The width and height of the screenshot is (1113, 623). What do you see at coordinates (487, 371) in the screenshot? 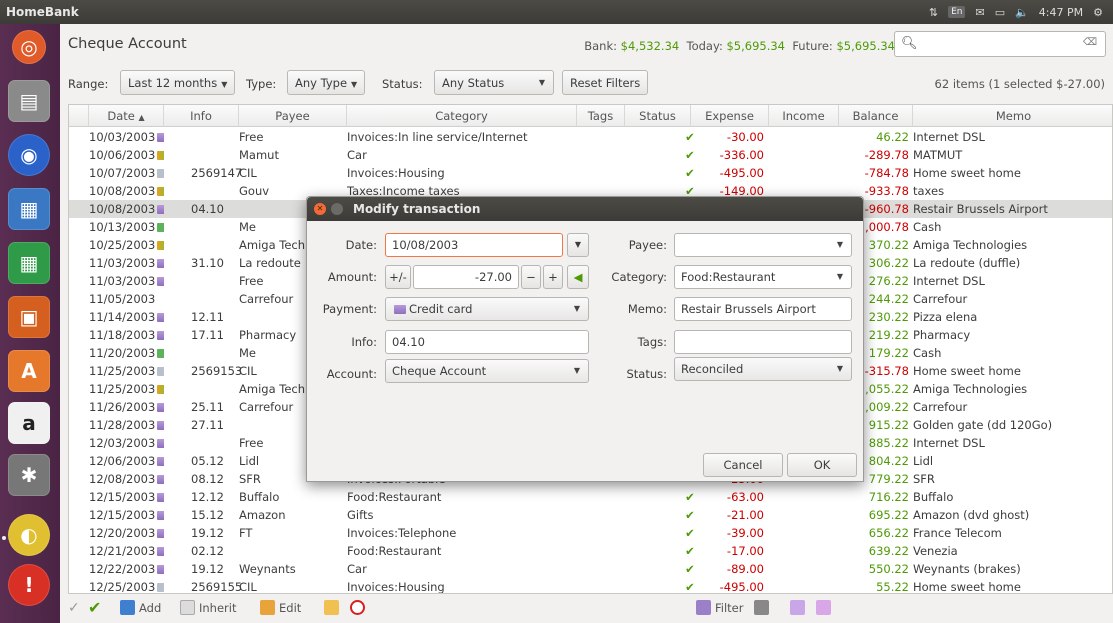
I see `account-select: Cheque Account ▼` at bounding box center [487, 371].